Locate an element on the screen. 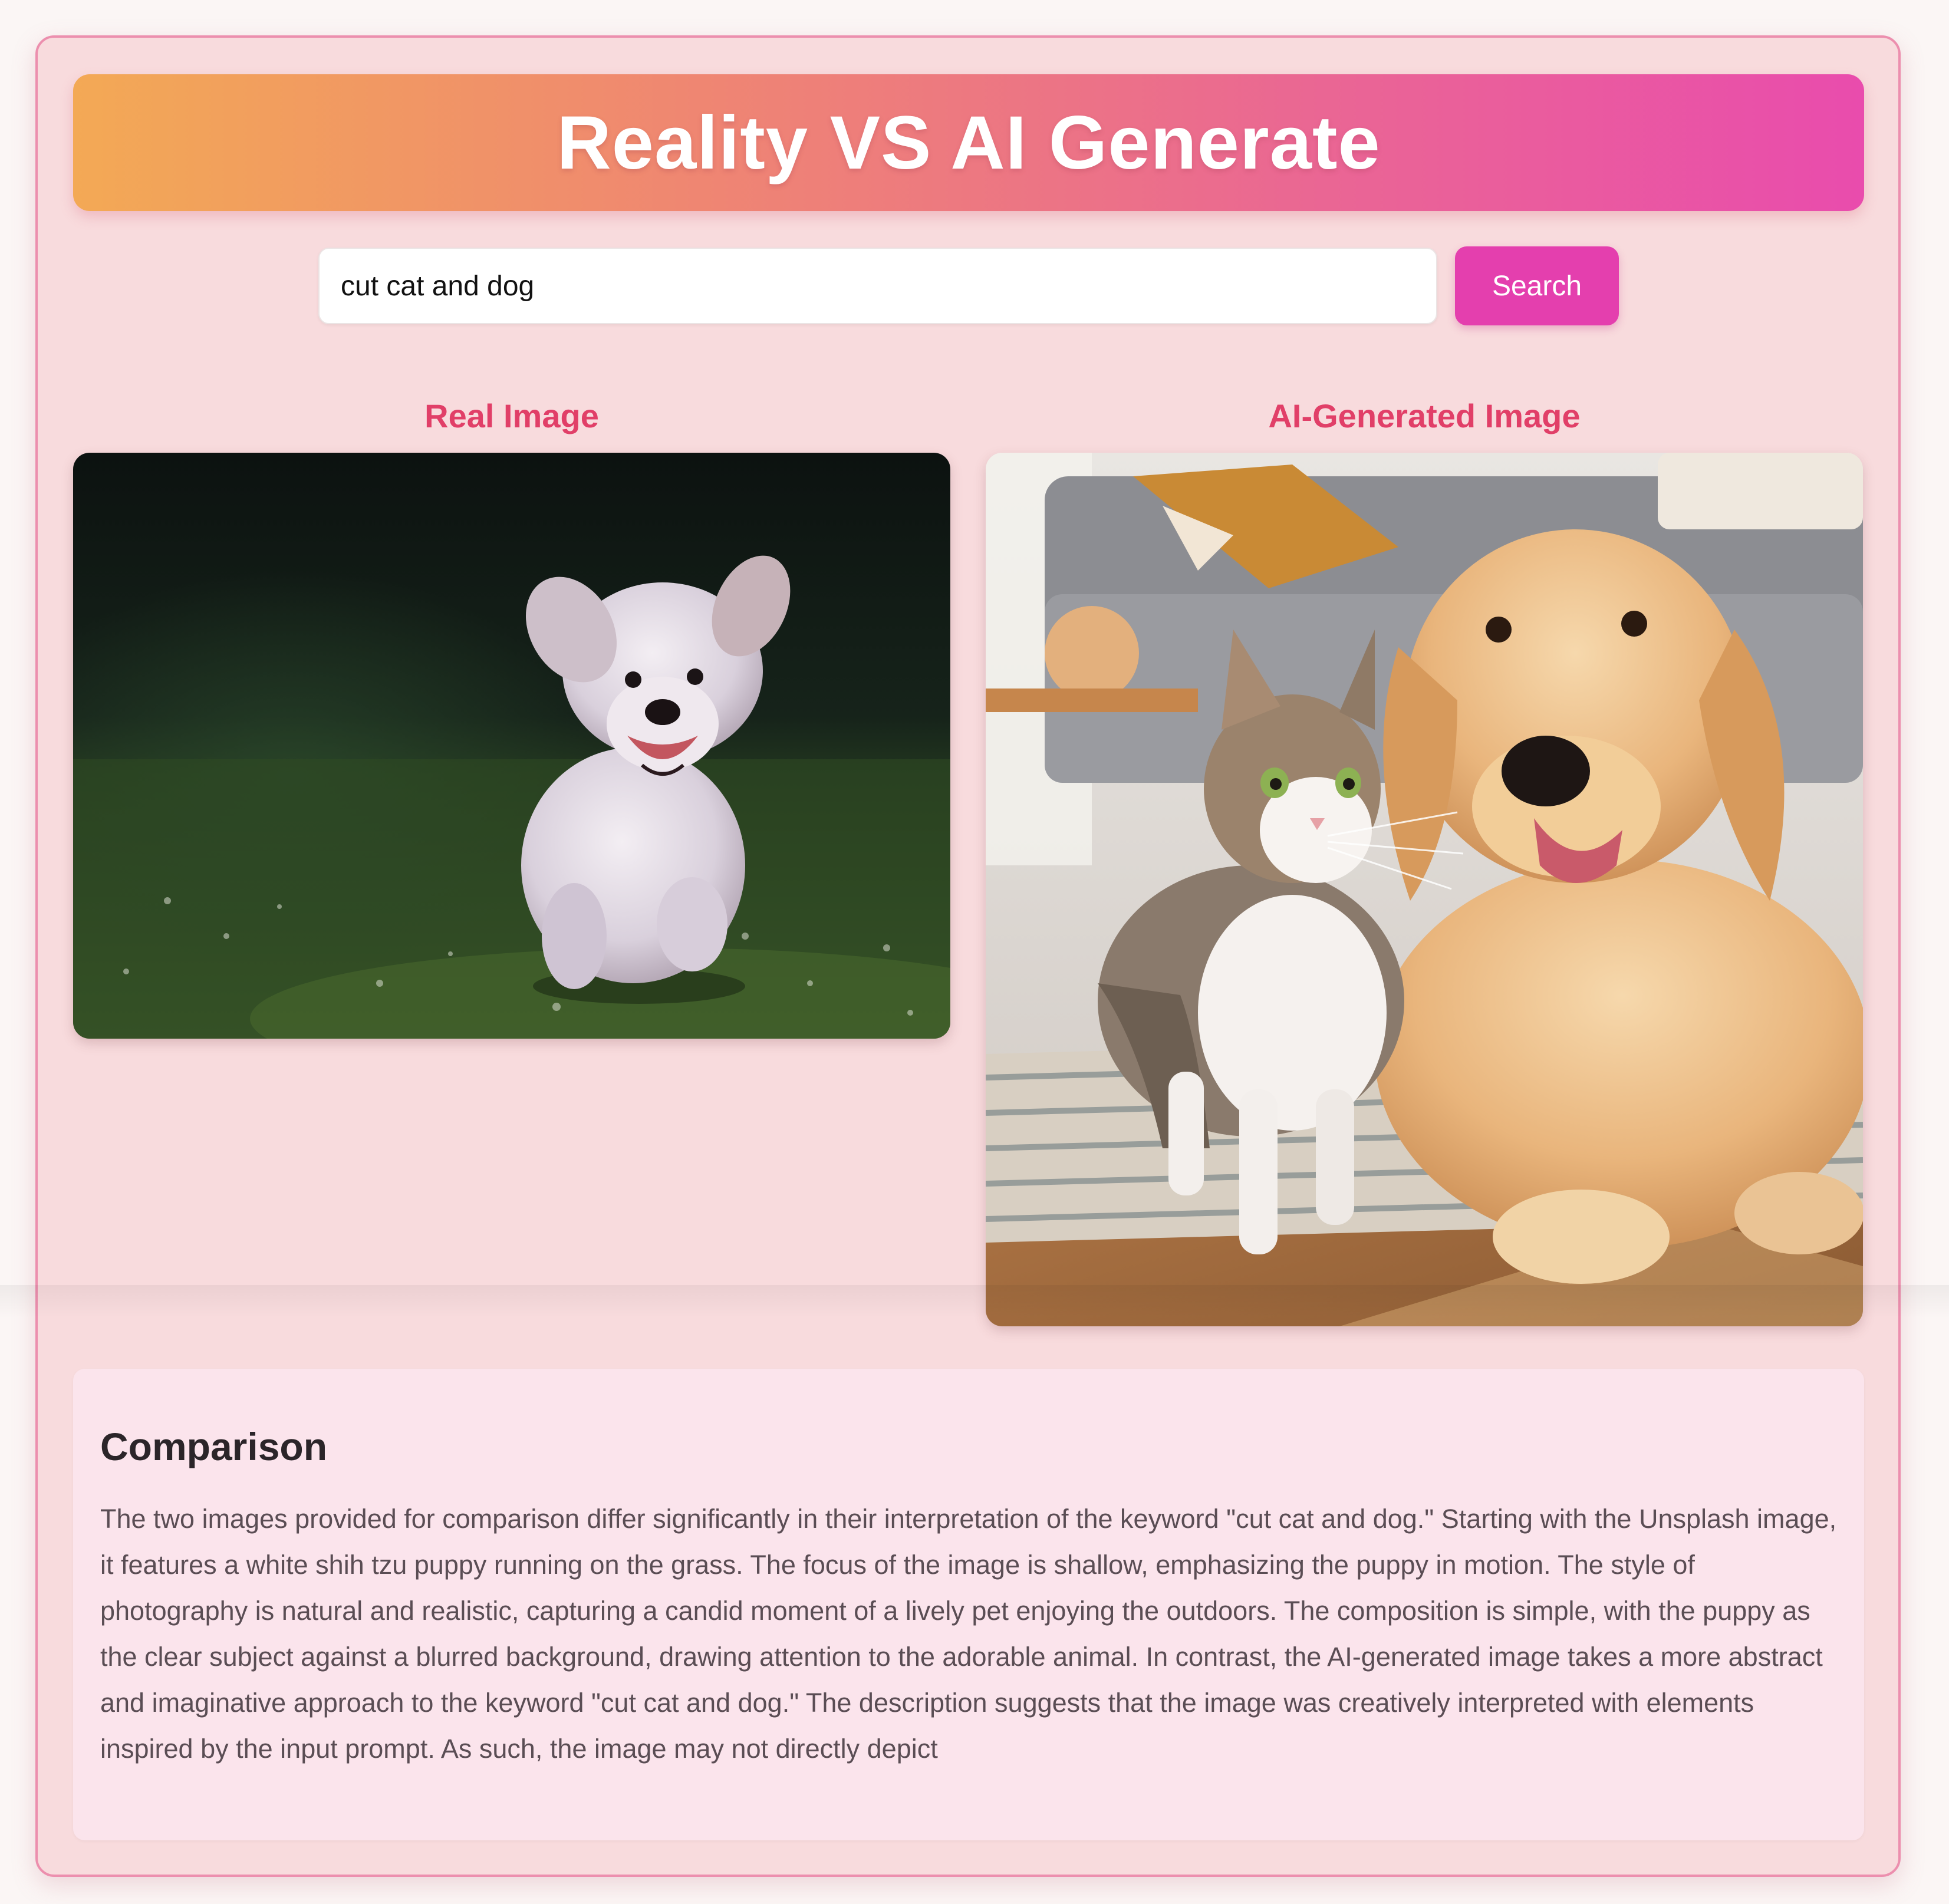  viewport-fold-shadow is located at coordinates (974, 1301).